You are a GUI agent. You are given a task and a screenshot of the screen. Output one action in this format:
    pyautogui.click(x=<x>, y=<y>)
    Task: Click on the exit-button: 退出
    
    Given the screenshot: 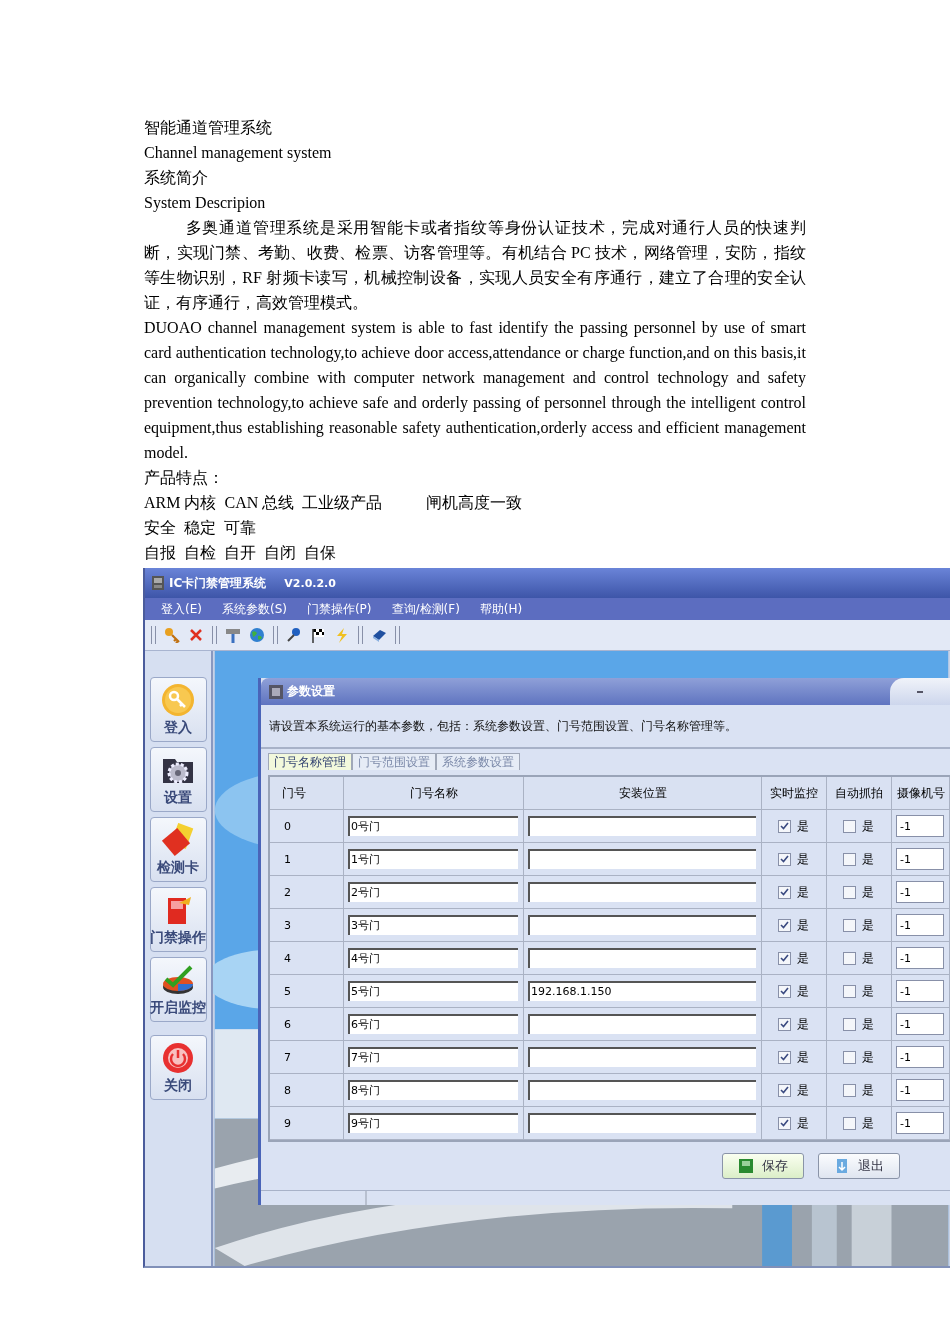 What is the action you would take?
    pyautogui.click(x=859, y=1166)
    